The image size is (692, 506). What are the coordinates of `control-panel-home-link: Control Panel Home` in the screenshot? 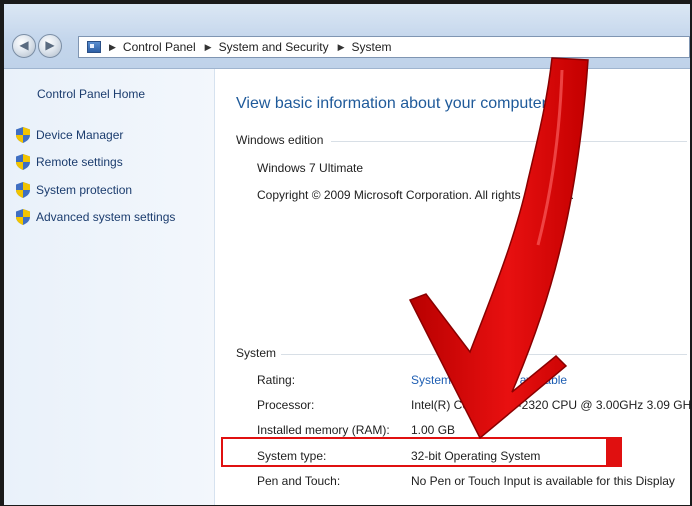 It's located at (91, 94).